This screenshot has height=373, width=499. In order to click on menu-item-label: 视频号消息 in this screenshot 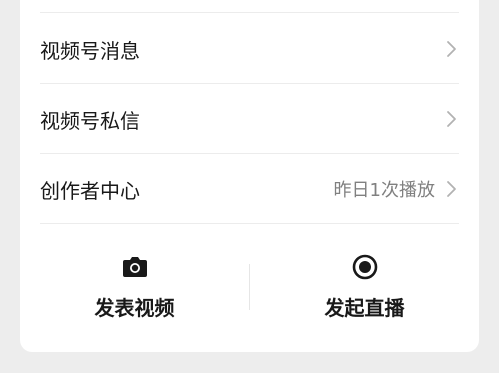, I will do `click(90, 50)`.